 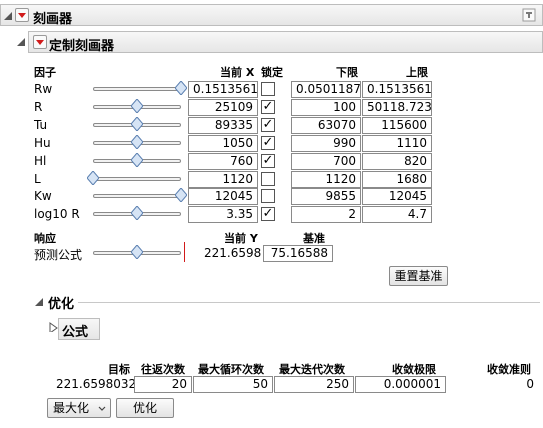 What do you see at coordinates (233, 253) in the screenshot?
I see `response-current-y: 221.6598` at bounding box center [233, 253].